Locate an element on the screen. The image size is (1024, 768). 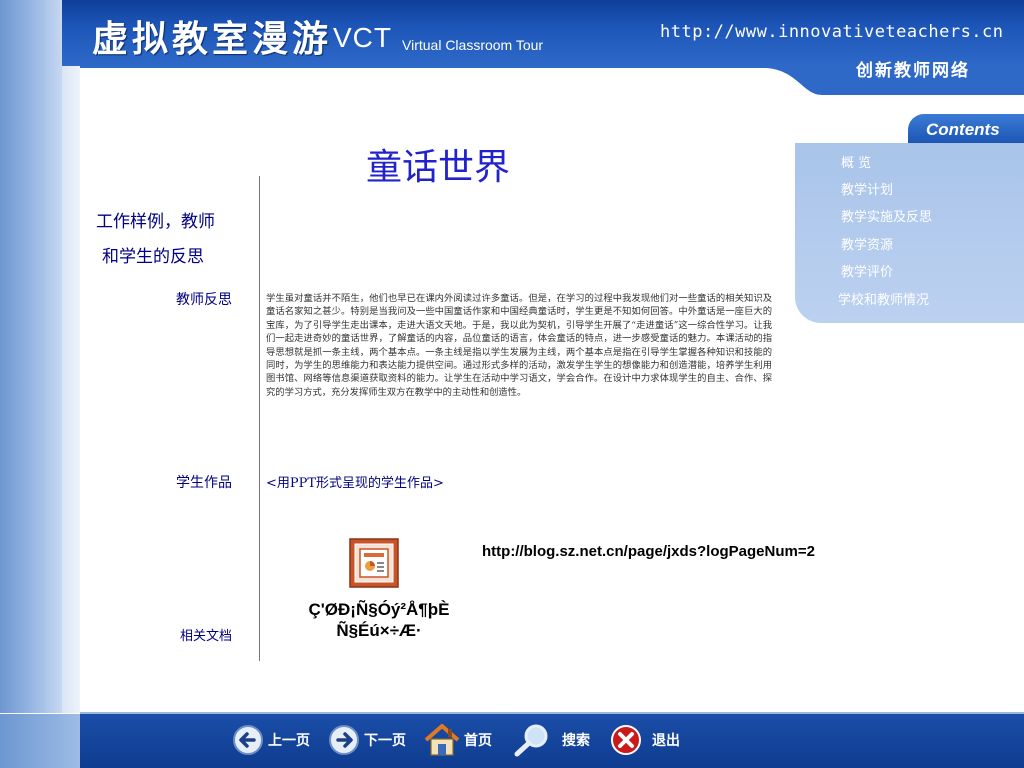
header-left-decoration is located at coordinates (31, 47).